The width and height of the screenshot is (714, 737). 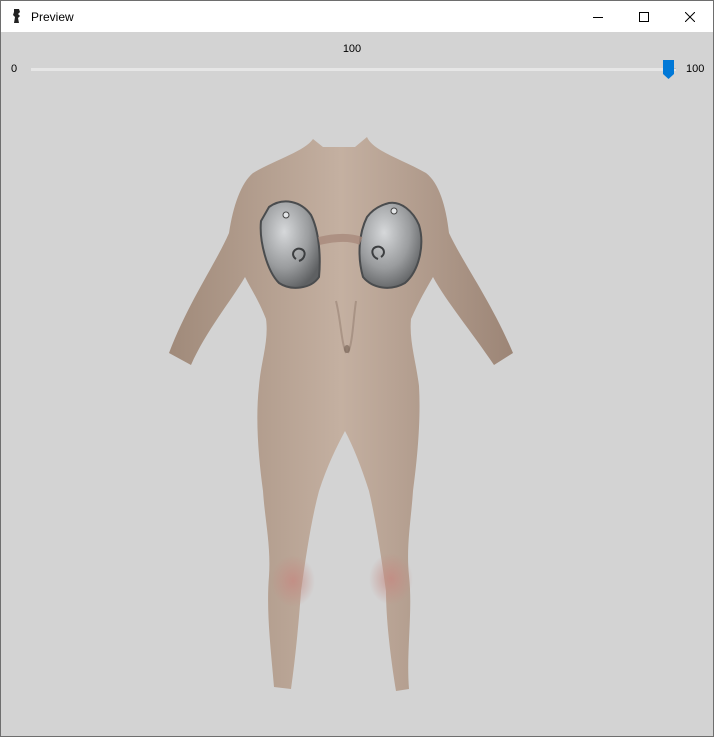 I want to click on slider-thumb, so click(x=668, y=69).